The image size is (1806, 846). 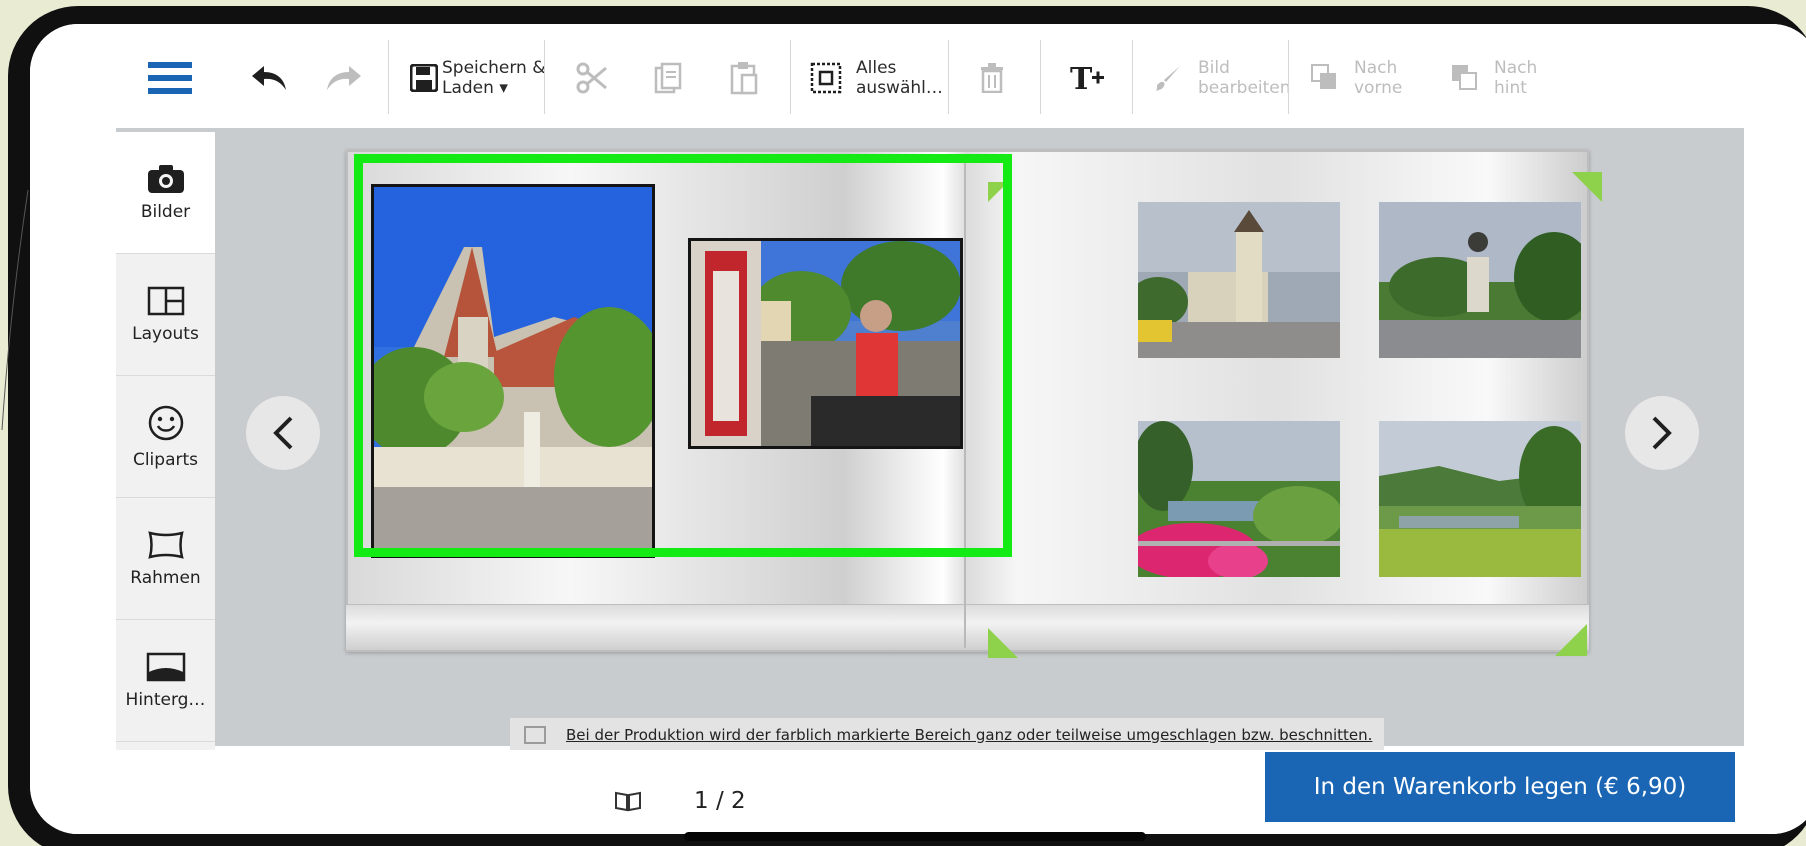 I want to click on undo-icon, so click(x=269, y=78).